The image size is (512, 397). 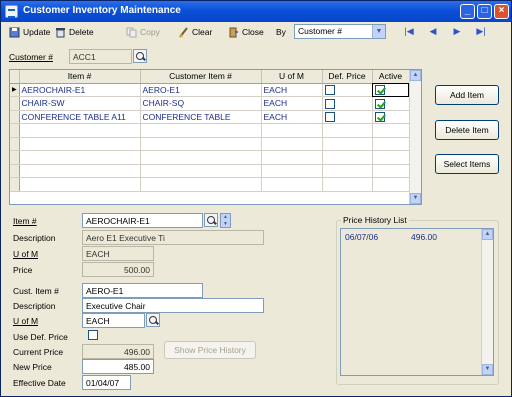 What do you see at coordinates (246, 32) in the screenshot?
I see `close-button: Close` at bounding box center [246, 32].